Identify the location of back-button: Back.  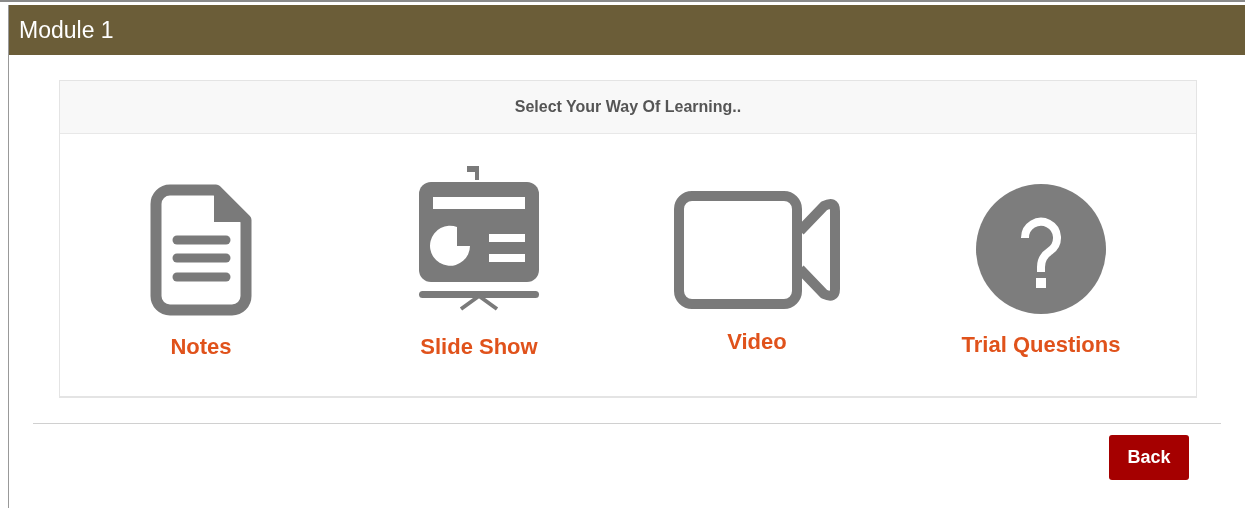
(1149, 457).